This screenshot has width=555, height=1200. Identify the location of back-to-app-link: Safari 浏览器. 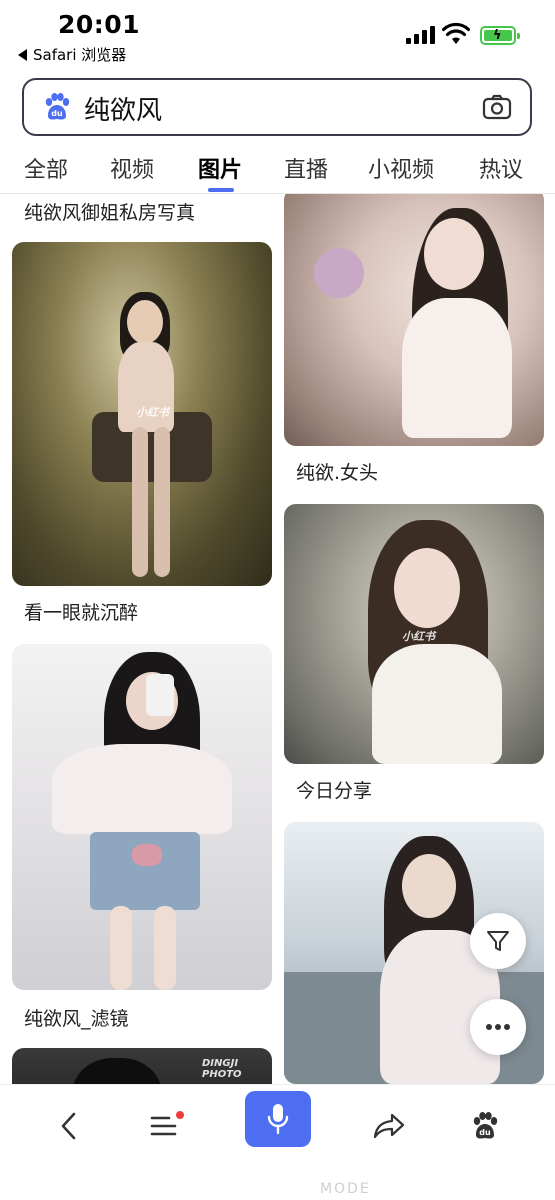
(72, 54).